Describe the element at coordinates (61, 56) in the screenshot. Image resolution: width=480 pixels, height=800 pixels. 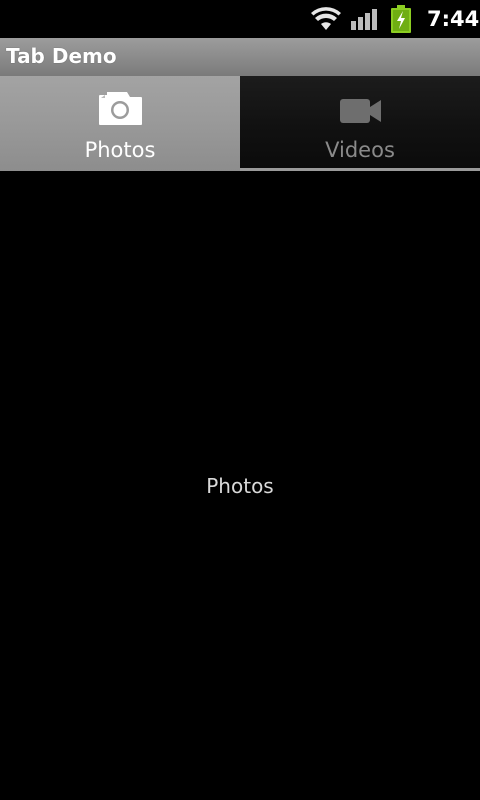
I see `app-title: Tab Demo` at that location.